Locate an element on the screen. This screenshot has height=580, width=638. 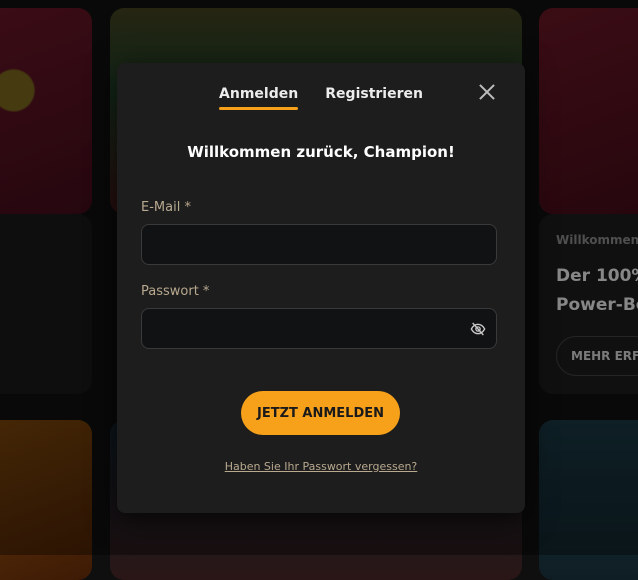
email-field is located at coordinates (319, 244).